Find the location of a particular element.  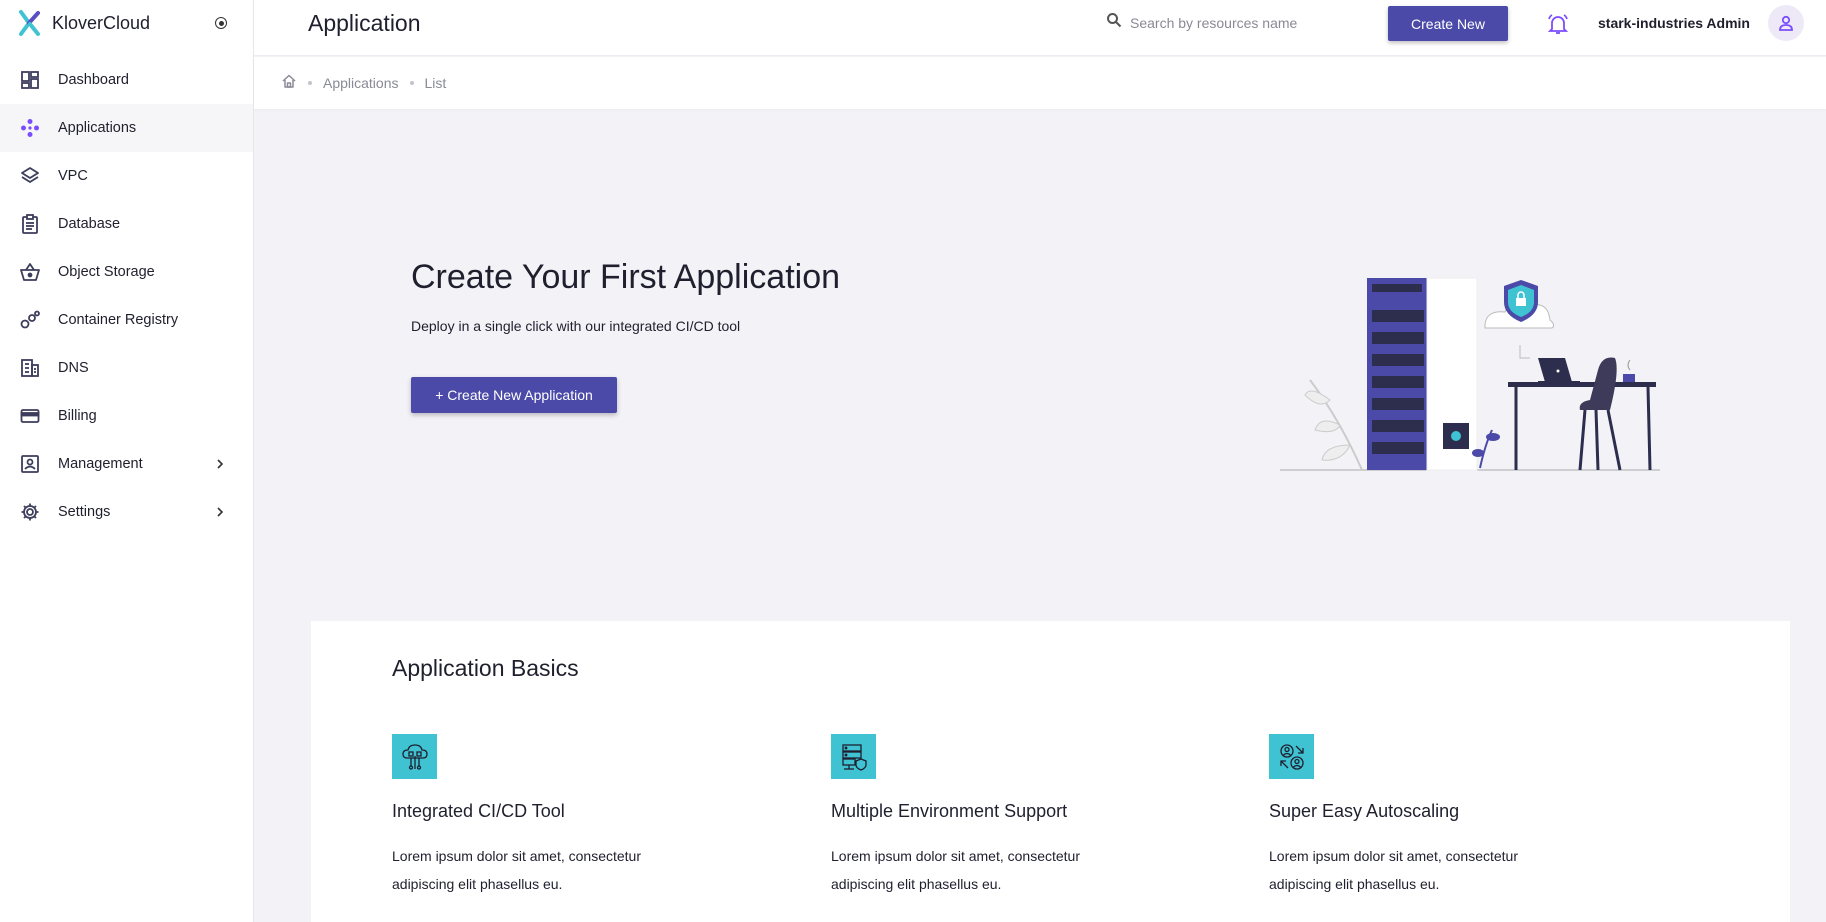

search-icon is located at coordinates (1114, 22).